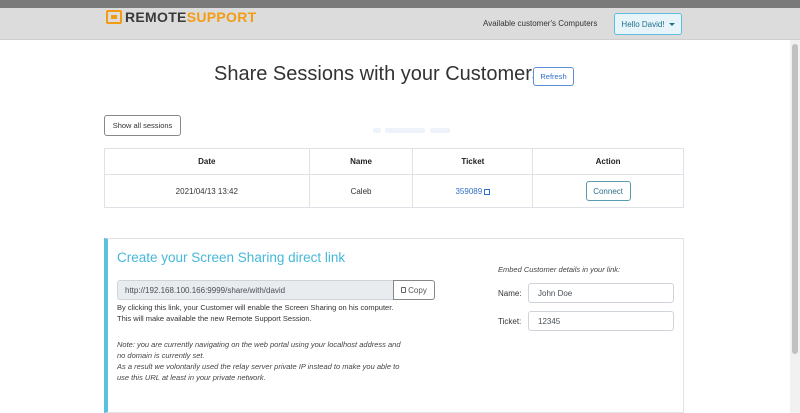 The image size is (800, 413). I want to click on copy-label: Copy, so click(417, 290).